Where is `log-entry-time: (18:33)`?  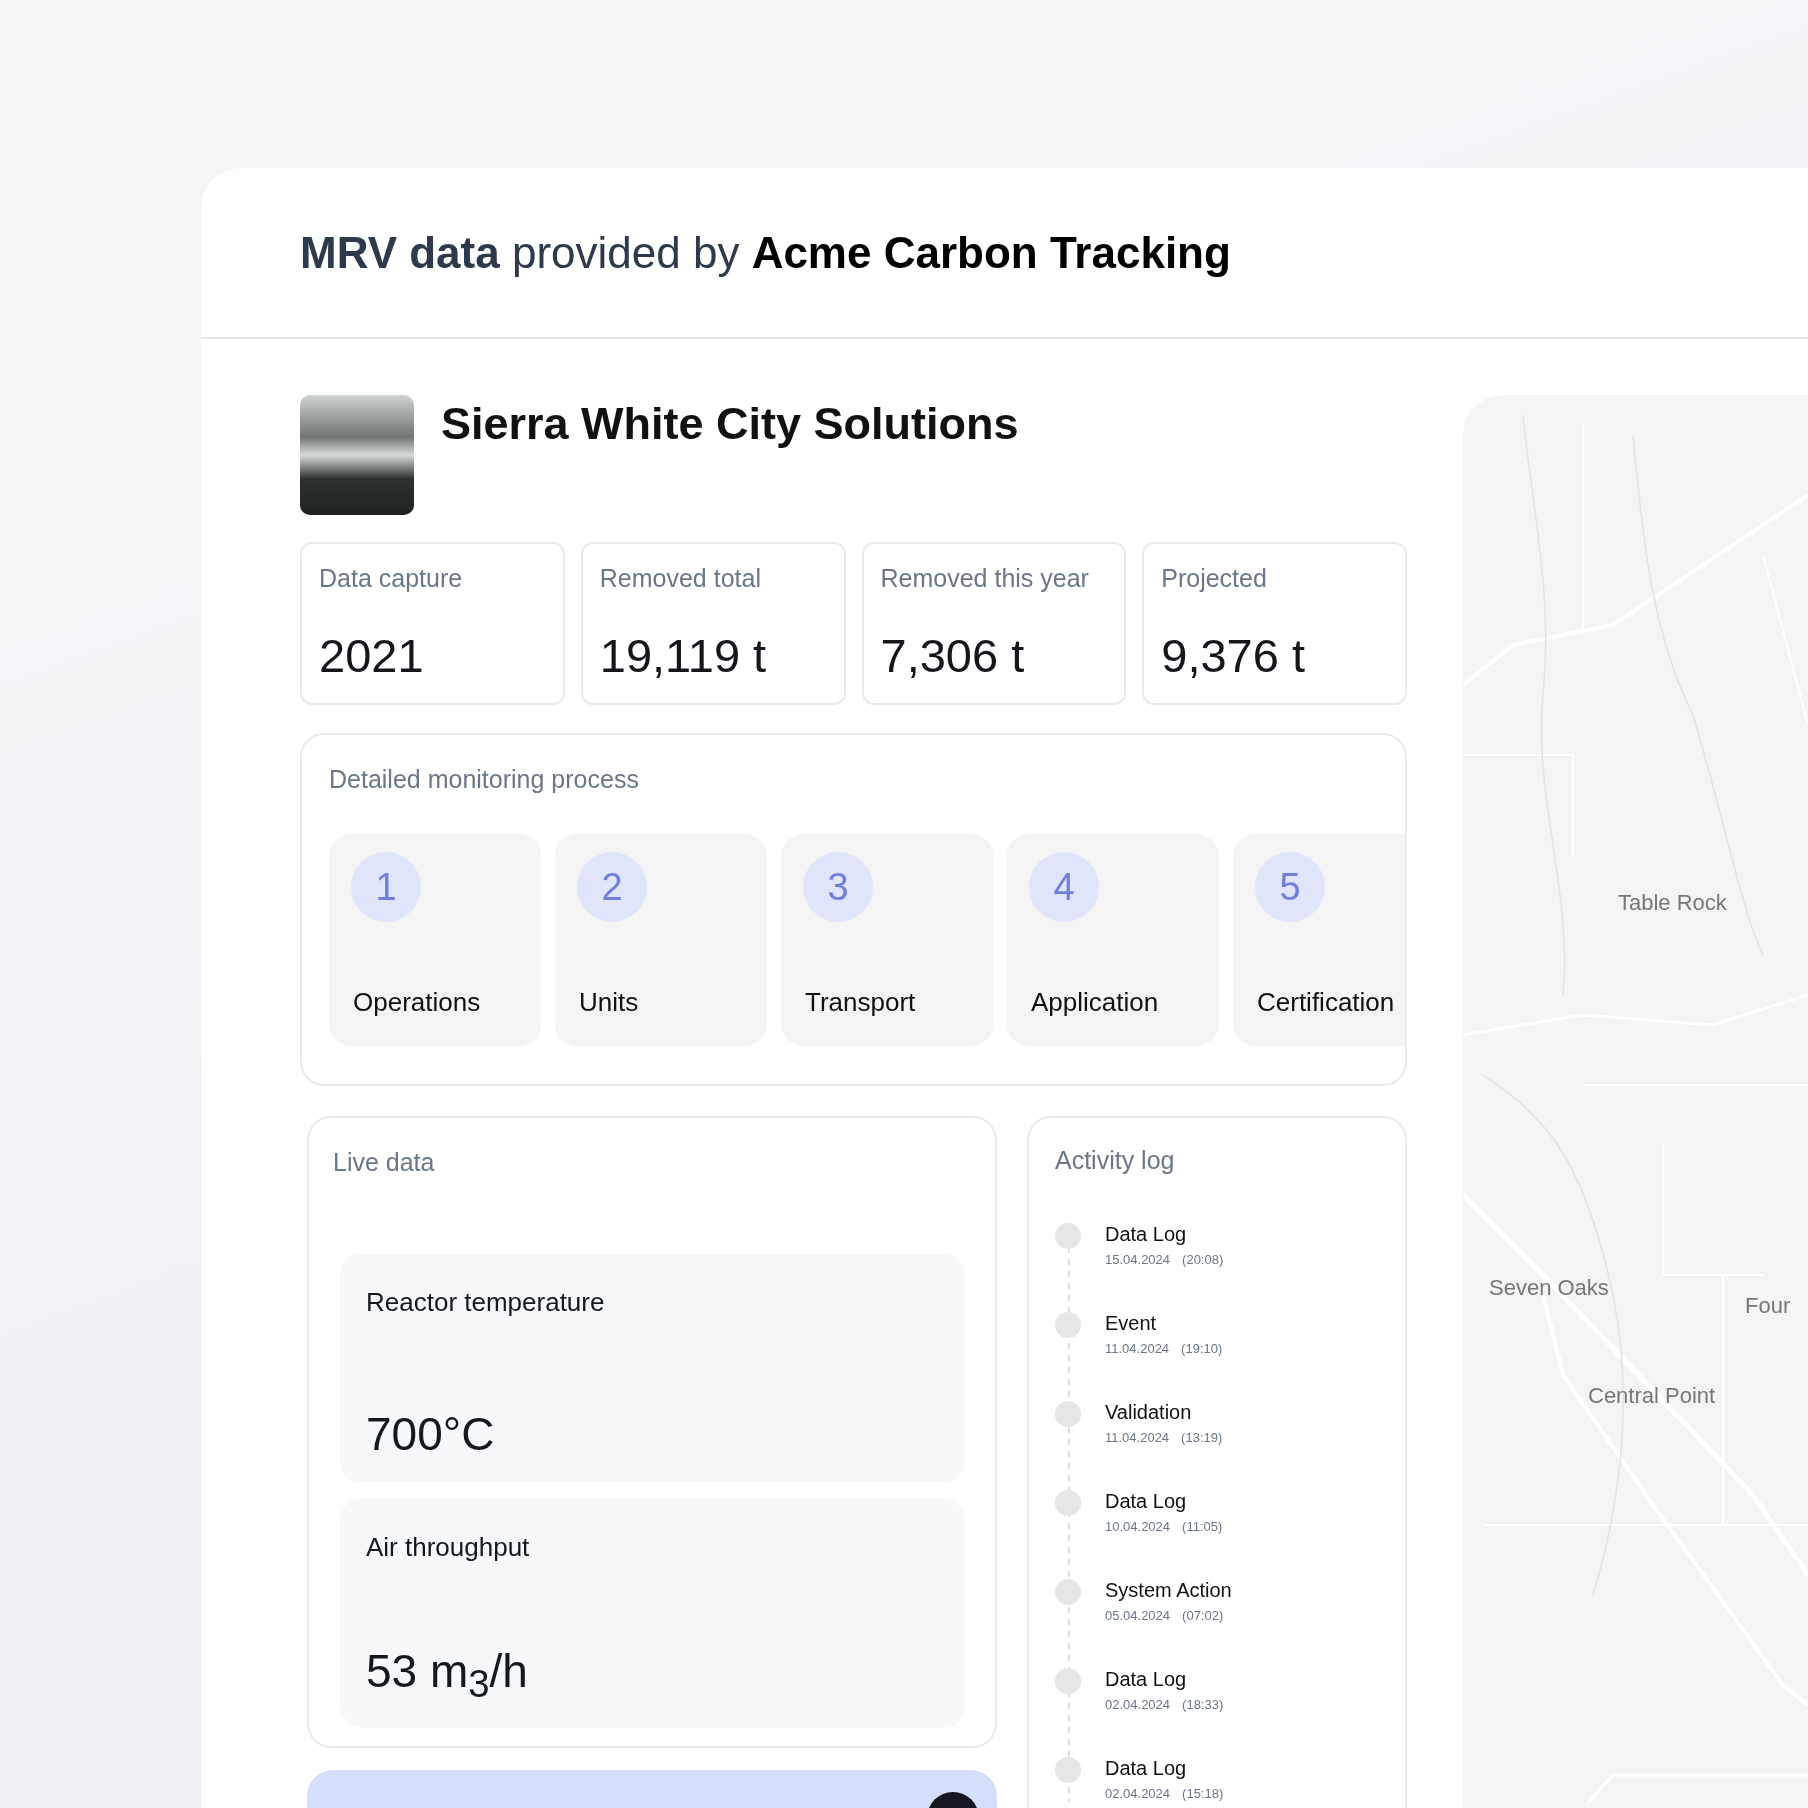
log-entry-time: (18:33) is located at coordinates (1203, 1704).